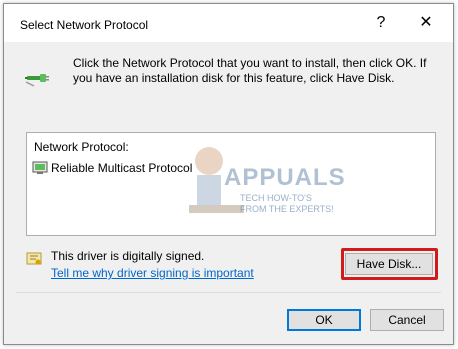 This screenshot has height=349, width=458. I want to click on certificate-icon, so click(34, 258).